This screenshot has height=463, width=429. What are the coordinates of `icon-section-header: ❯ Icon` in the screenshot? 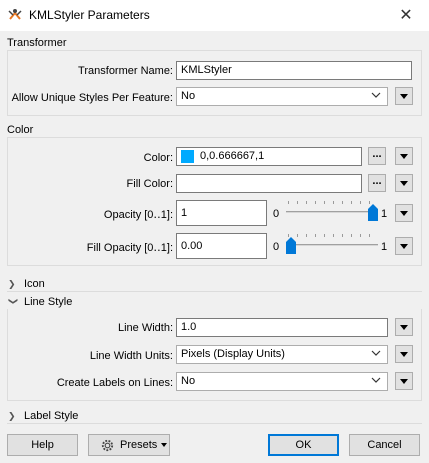 It's located at (26, 284).